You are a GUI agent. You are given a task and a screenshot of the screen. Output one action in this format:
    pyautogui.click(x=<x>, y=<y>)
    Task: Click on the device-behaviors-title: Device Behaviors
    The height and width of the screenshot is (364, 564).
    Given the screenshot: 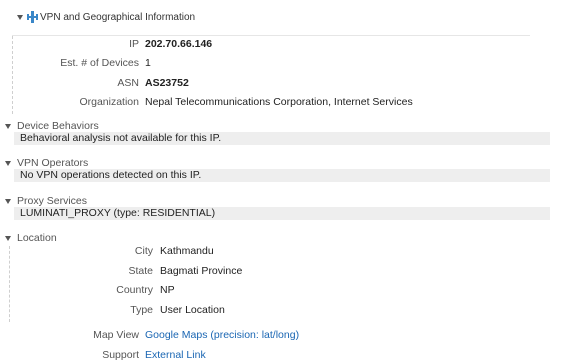 What is the action you would take?
    pyautogui.click(x=58, y=126)
    